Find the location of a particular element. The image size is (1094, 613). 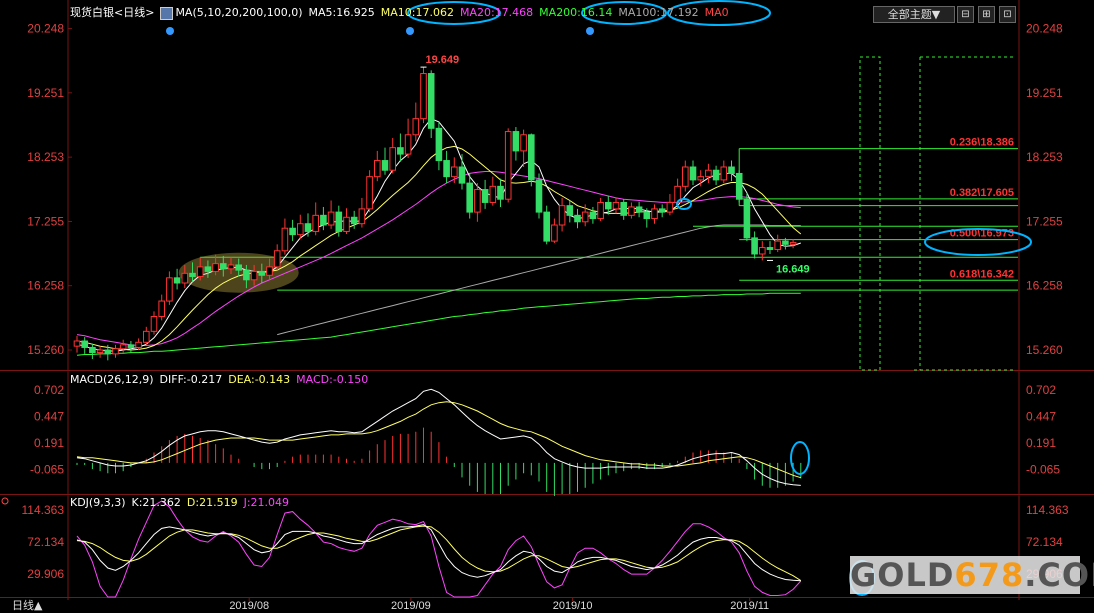

kdj-tick-label-left: 72.134 is located at coordinates (45, 542).